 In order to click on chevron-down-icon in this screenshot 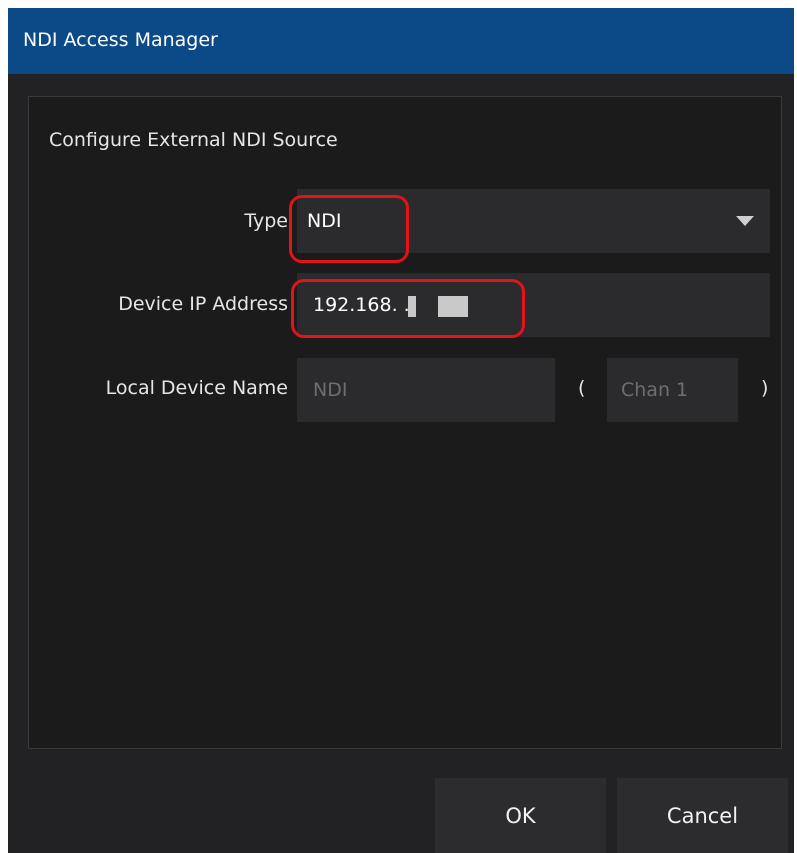, I will do `click(745, 221)`.